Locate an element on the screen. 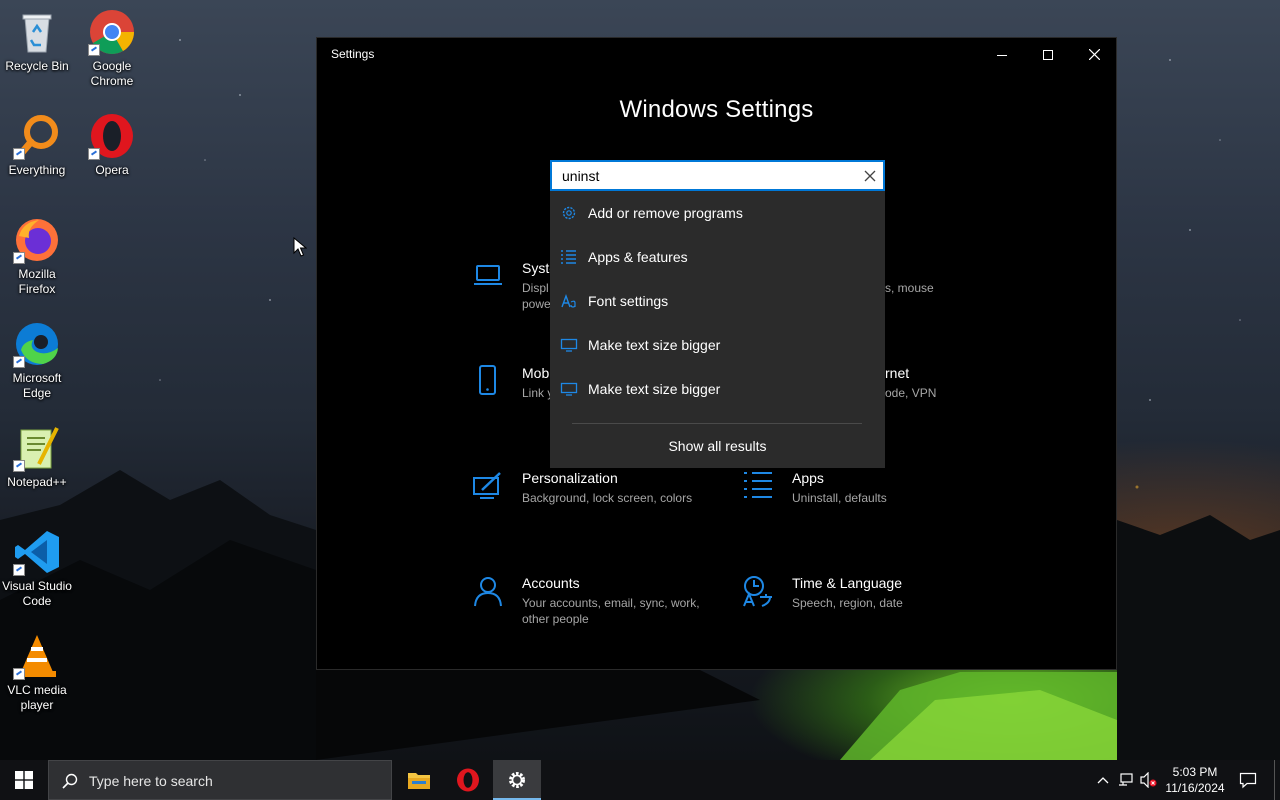  maximize-button is located at coordinates (1048, 54).